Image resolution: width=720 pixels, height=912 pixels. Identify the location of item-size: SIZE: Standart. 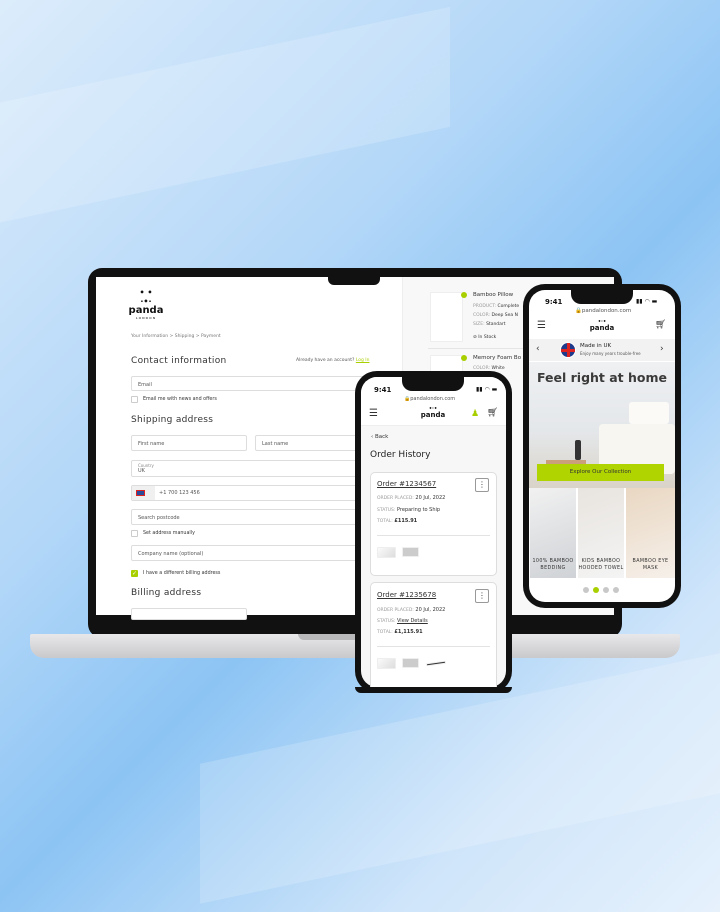
(489, 324).